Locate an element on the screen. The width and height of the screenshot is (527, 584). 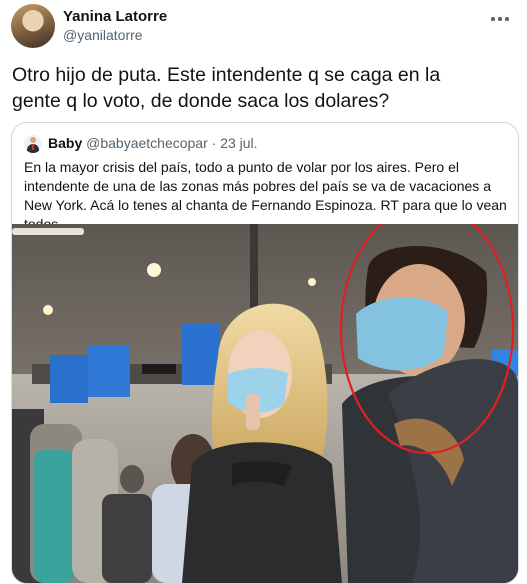
quote-author-name: Baby is located at coordinates (65, 143).